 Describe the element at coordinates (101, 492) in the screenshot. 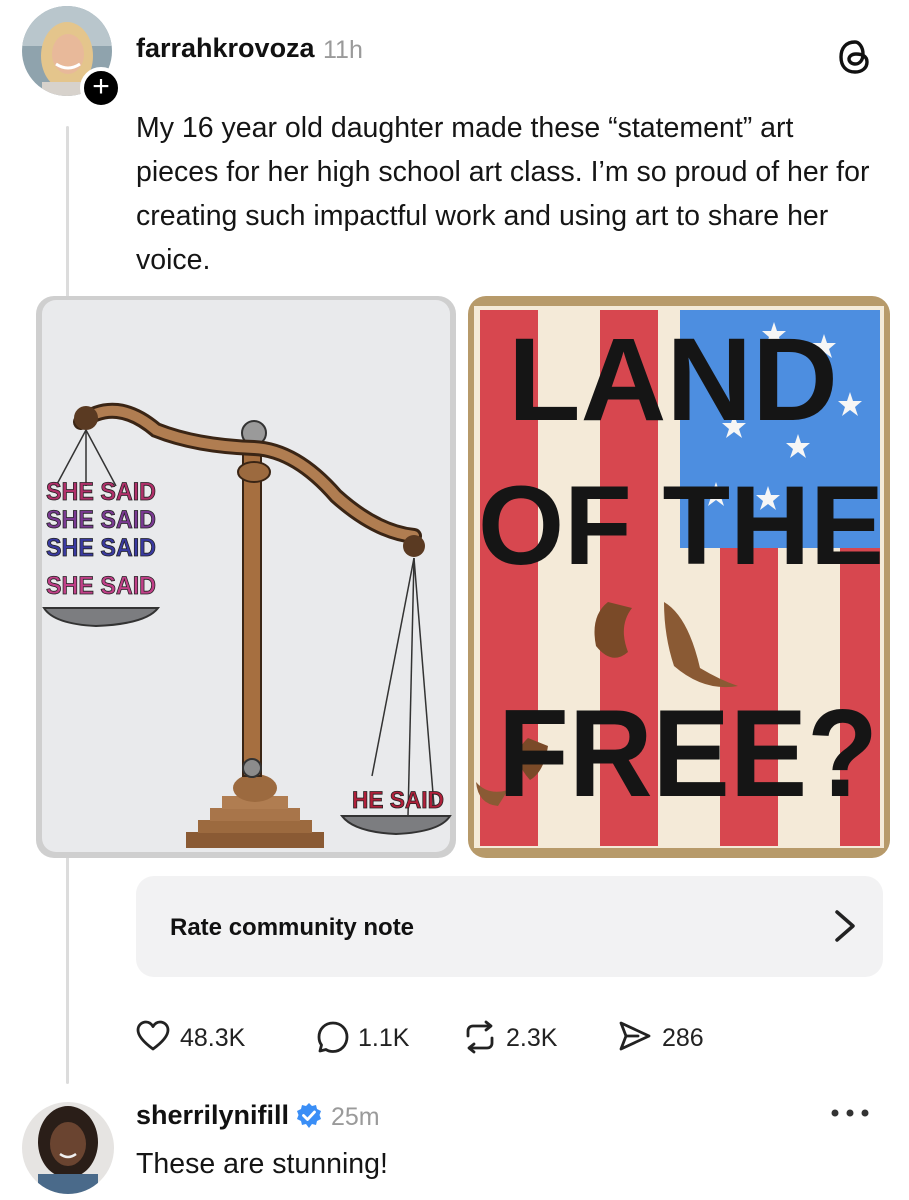

I see `she-said-line-1: SHE SAID` at that location.